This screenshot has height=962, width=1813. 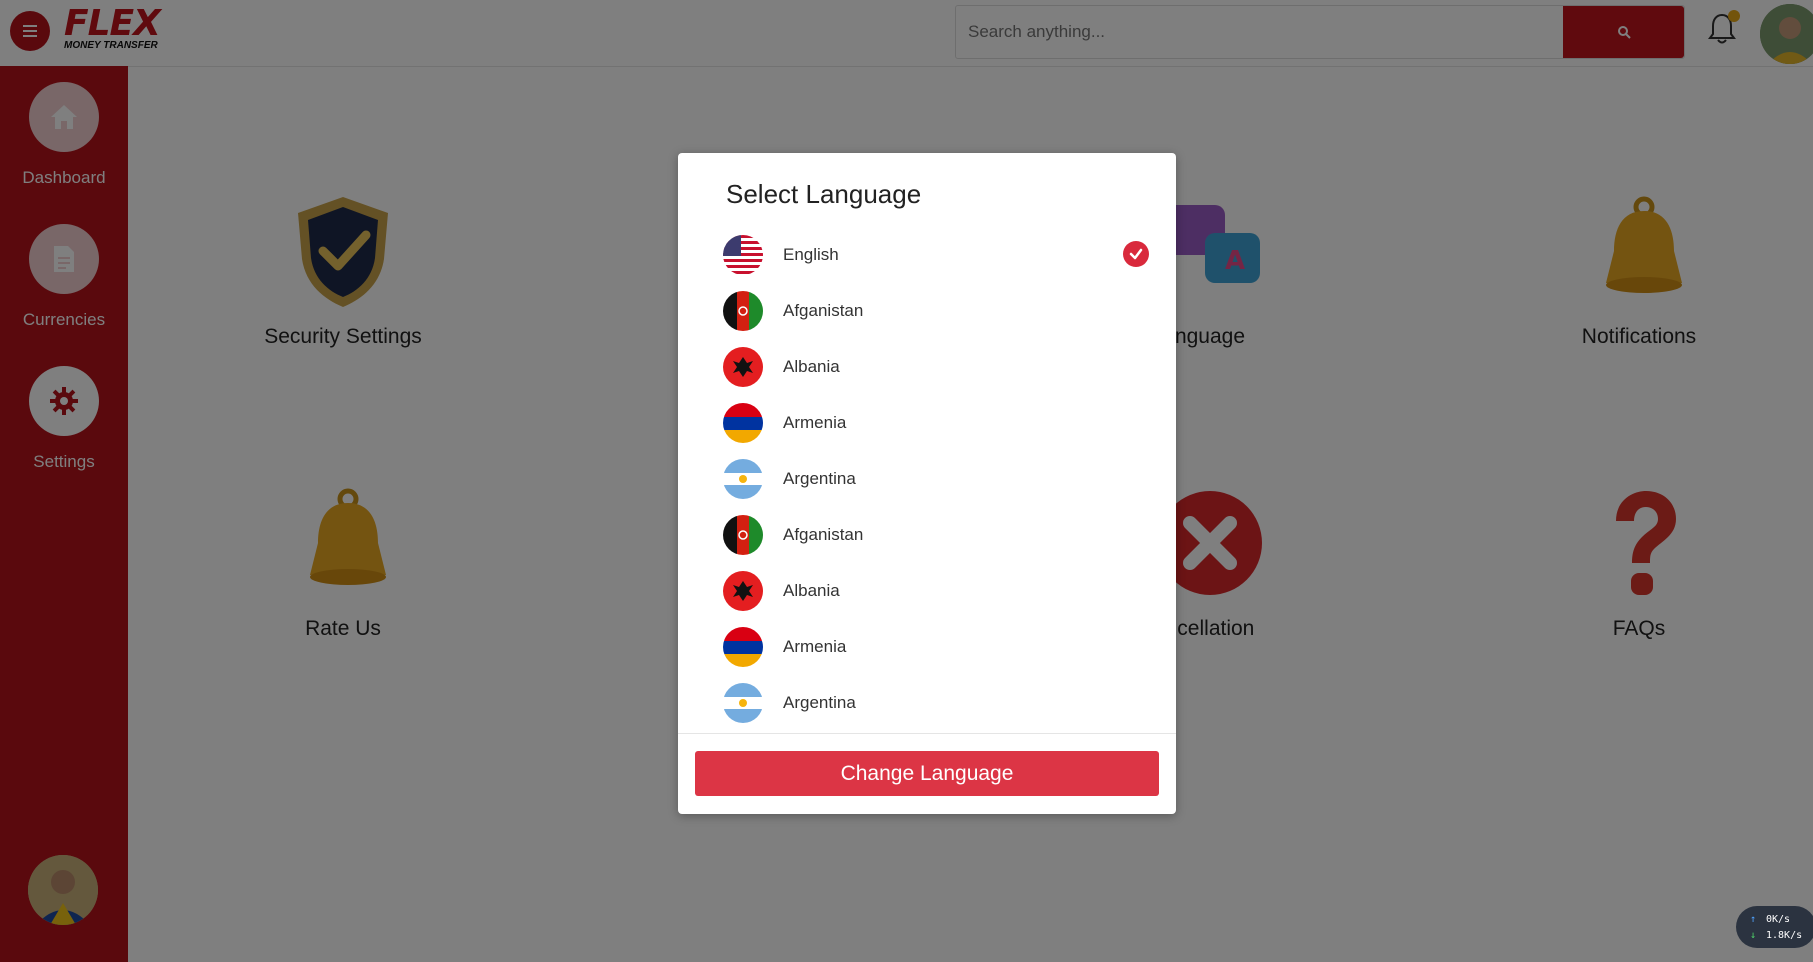 What do you see at coordinates (1774, 927) in the screenshot?
I see `network-speed-widget: ↑ 0K/s ↓ 1.8K/s` at bounding box center [1774, 927].